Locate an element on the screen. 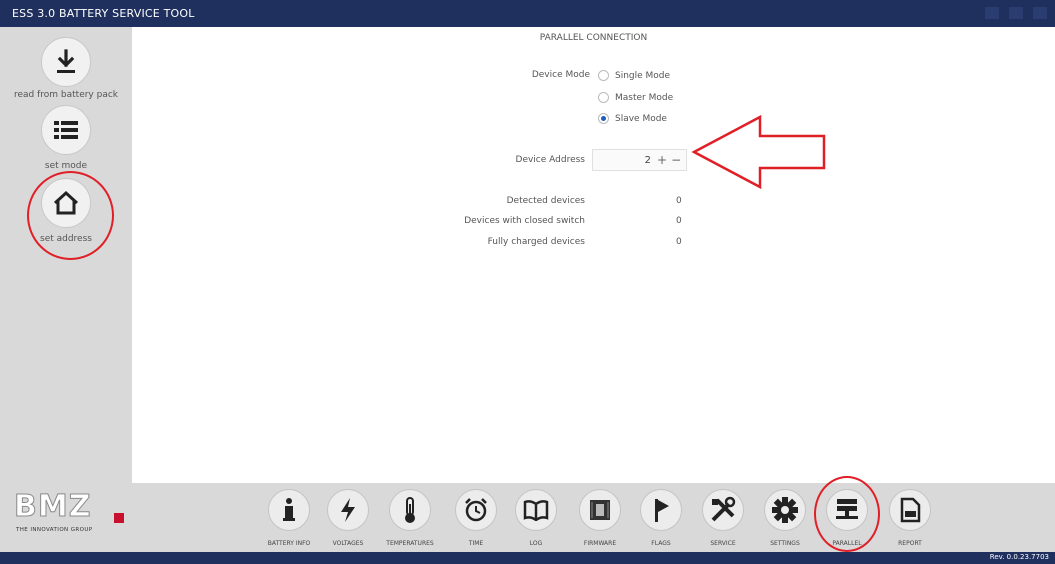 The height and width of the screenshot is (564, 1055). maximize-button is located at coordinates (1016, 13).